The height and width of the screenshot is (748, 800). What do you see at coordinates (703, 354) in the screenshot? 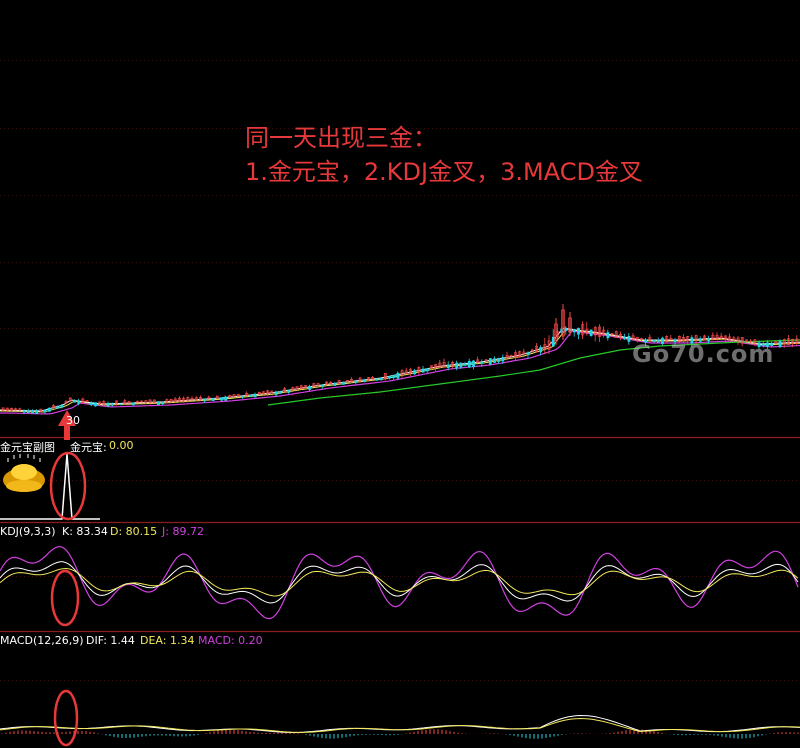
I see `watermark: Go70.com` at bounding box center [703, 354].